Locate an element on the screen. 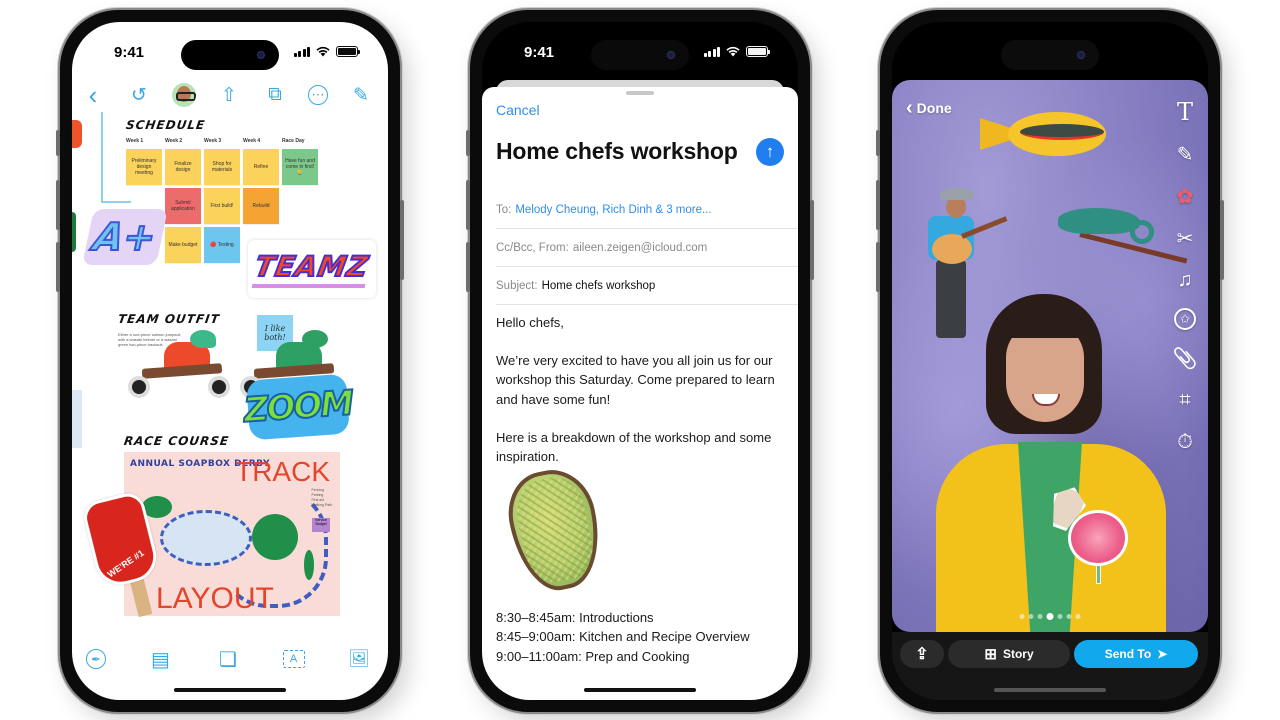  board-view-icon: ⧉ is located at coordinates (275, 95).